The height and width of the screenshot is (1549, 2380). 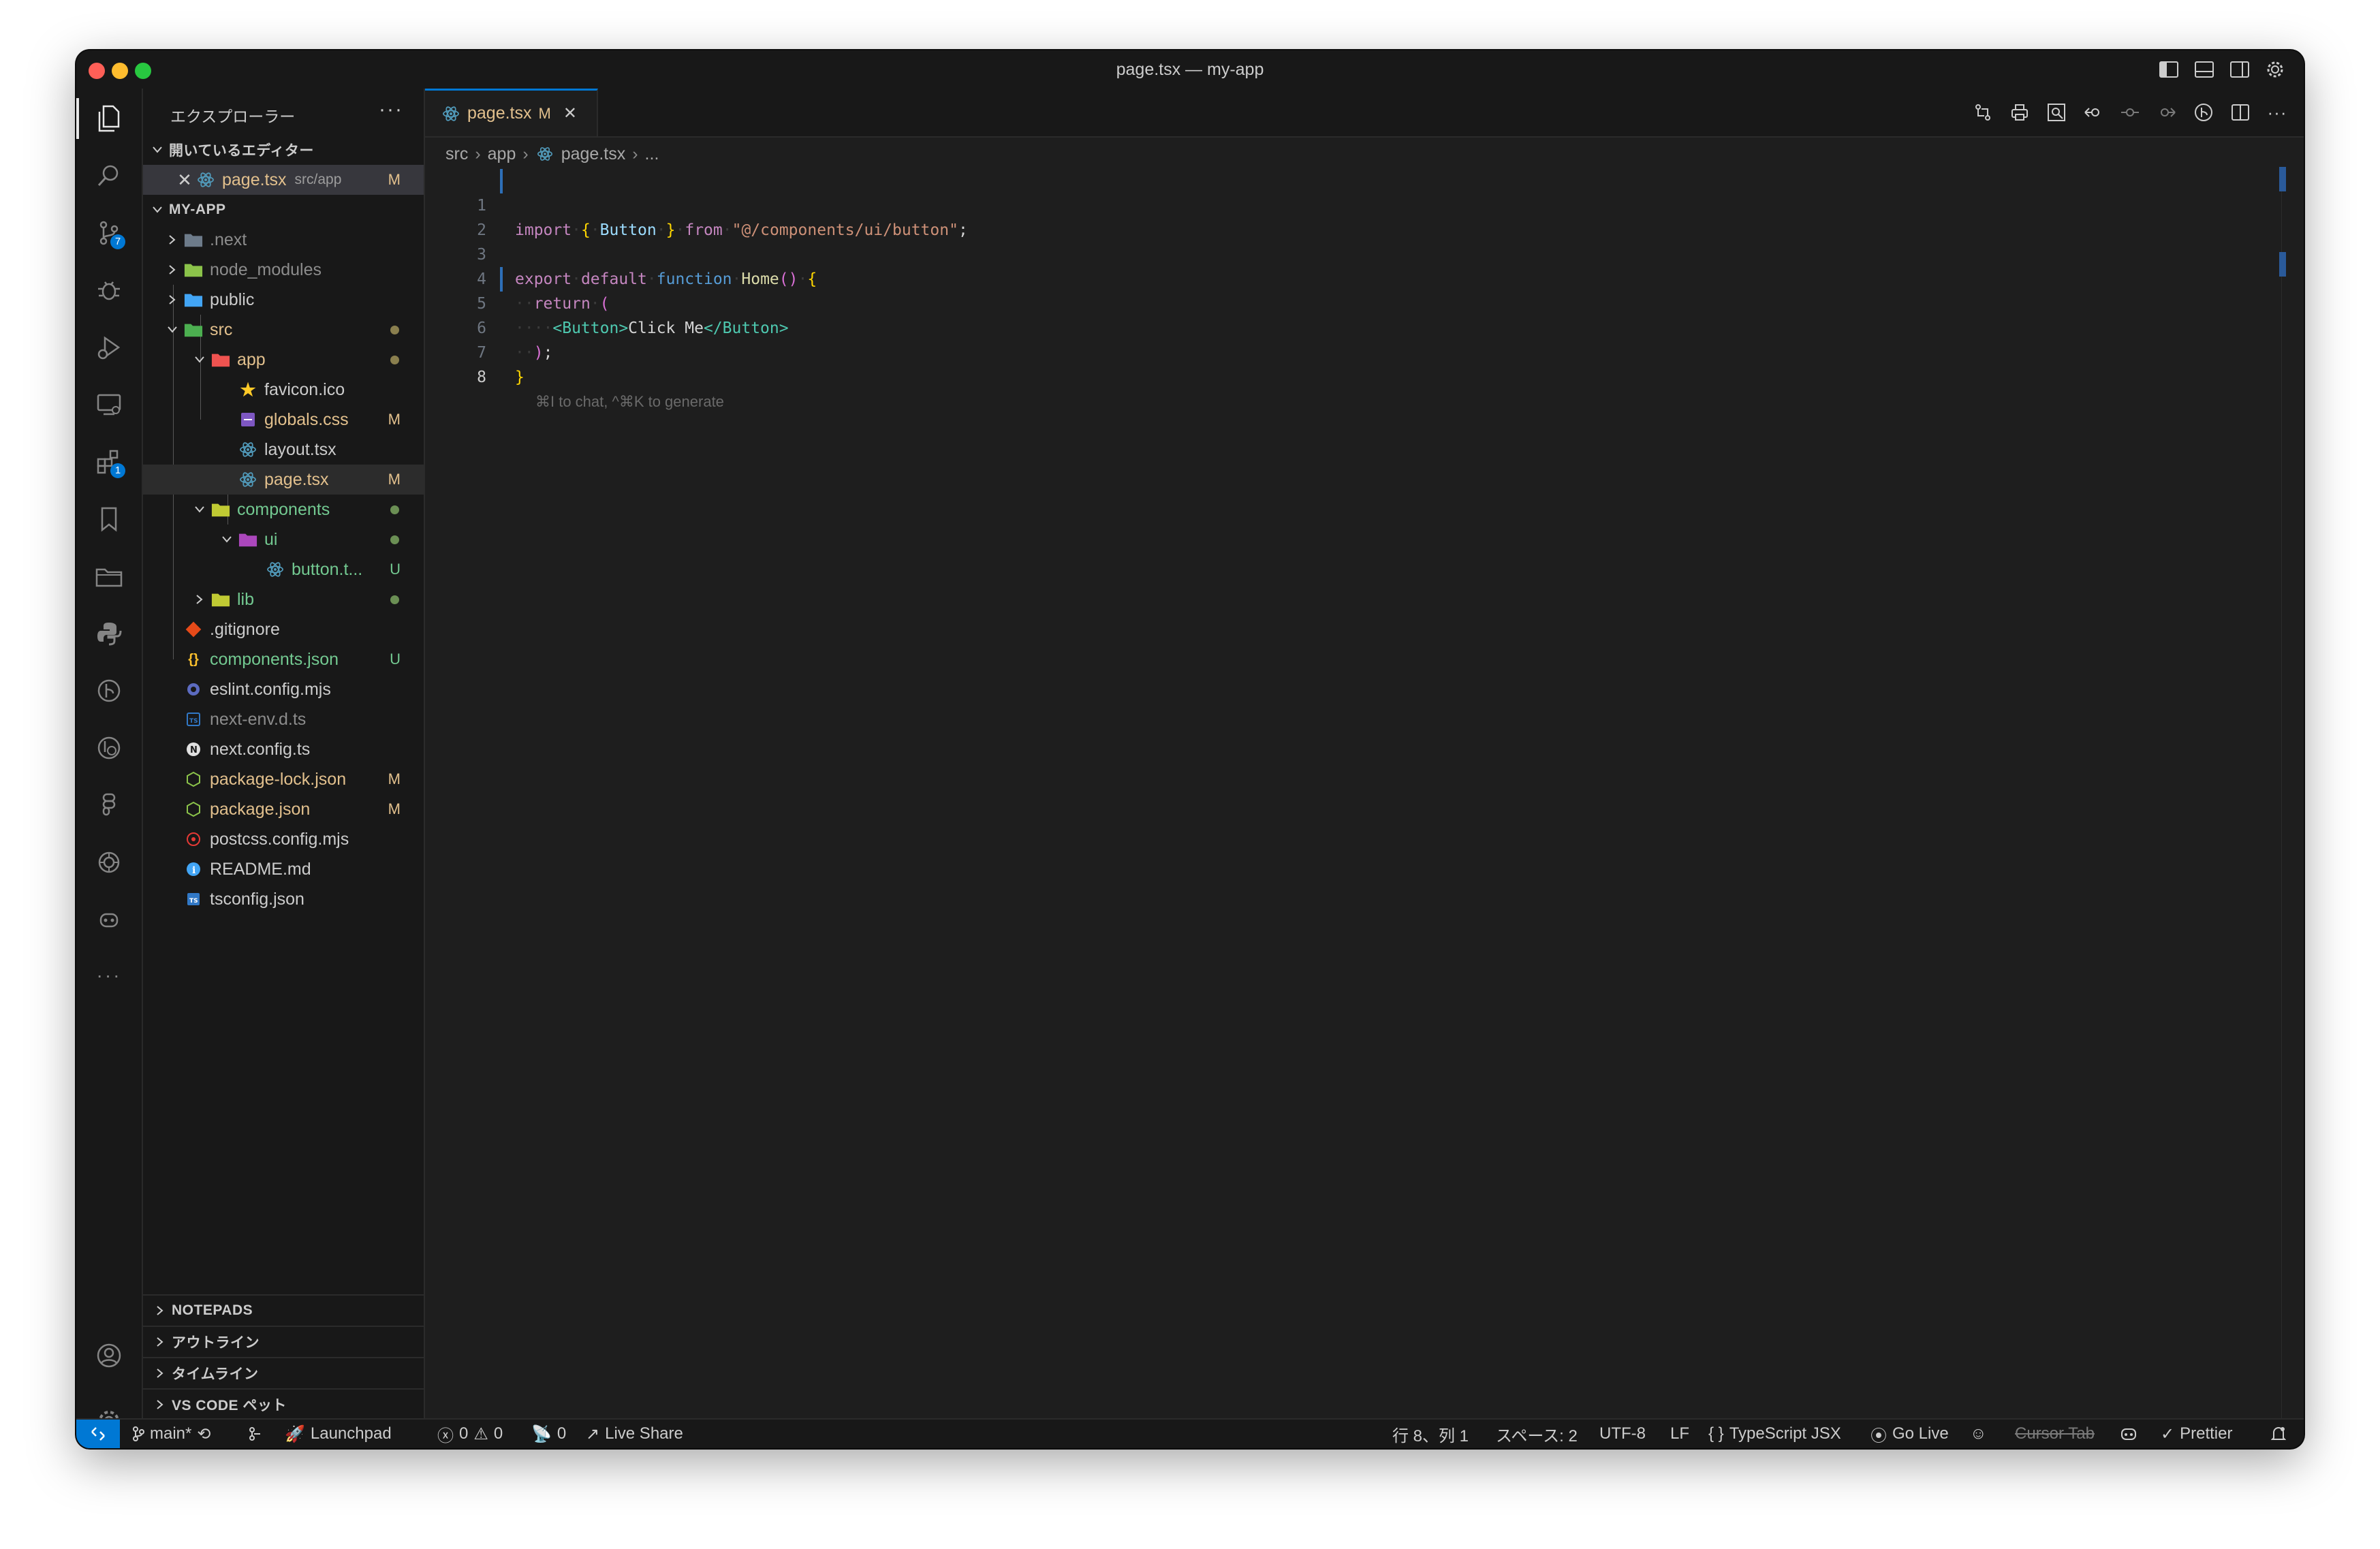 What do you see at coordinates (241, 151) in the screenshot?
I see `open-editors-title: 開いているエディター` at bounding box center [241, 151].